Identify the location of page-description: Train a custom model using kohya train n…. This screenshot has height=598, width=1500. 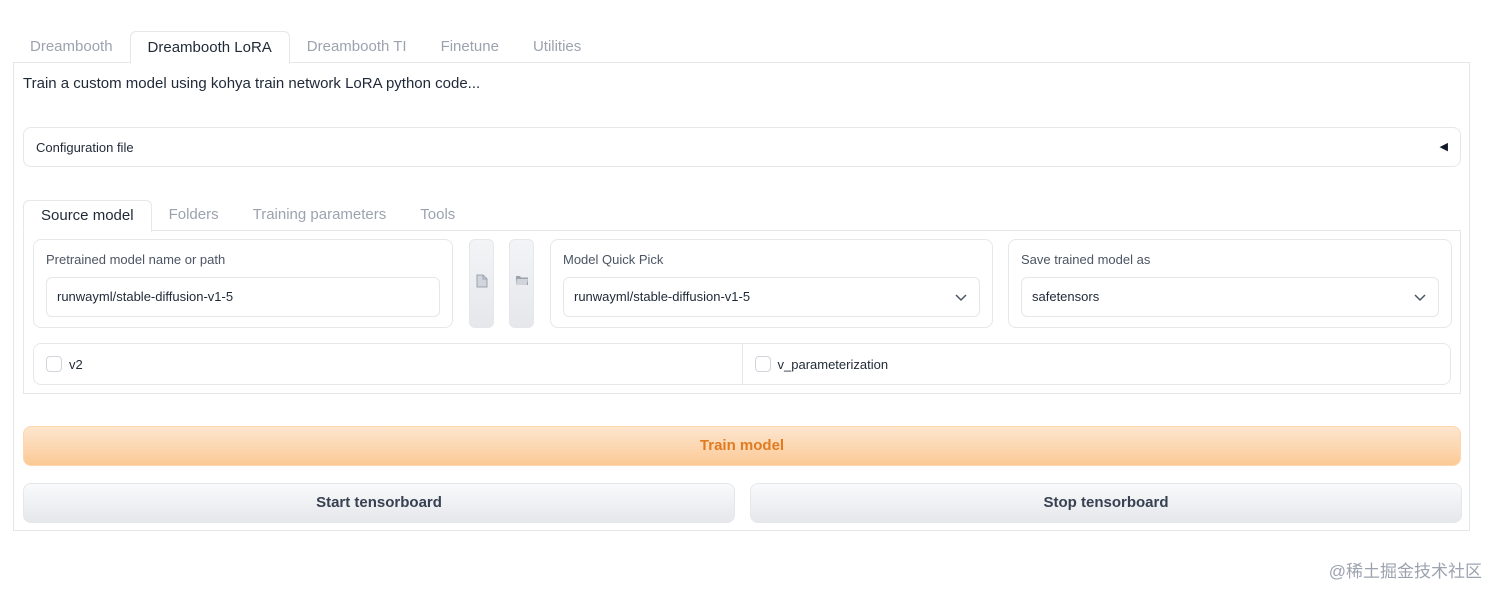
(252, 83).